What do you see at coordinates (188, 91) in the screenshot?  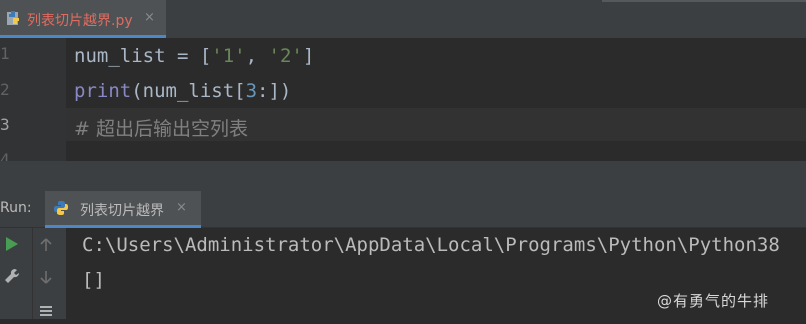 I see `code-token: (num_list[` at bounding box center [188, 91].